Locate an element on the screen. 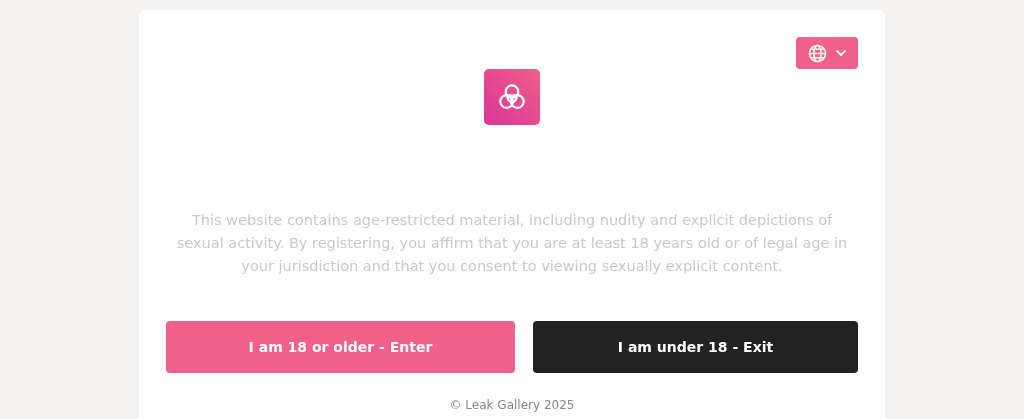 The height and width of the screenshot is (419, 1024). logo-icon is located at coordinates (512, 97).